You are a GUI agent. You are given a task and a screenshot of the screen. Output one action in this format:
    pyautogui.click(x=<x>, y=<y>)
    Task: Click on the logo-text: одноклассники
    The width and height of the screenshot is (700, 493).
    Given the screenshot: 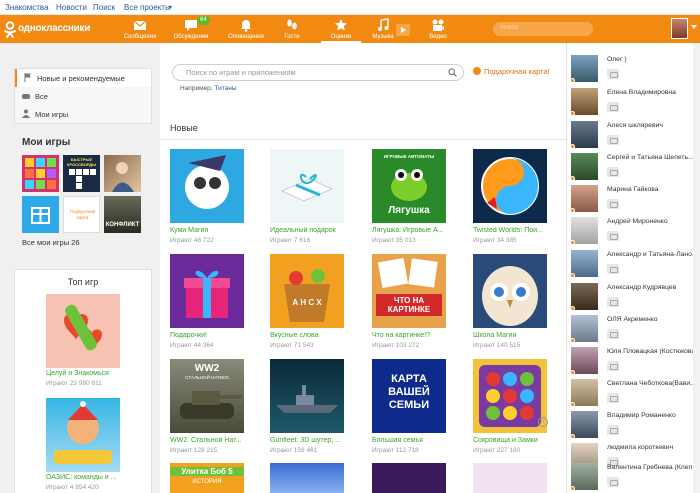 What is the action you would take?
    pyautogui.click(x=54, y=28)
    